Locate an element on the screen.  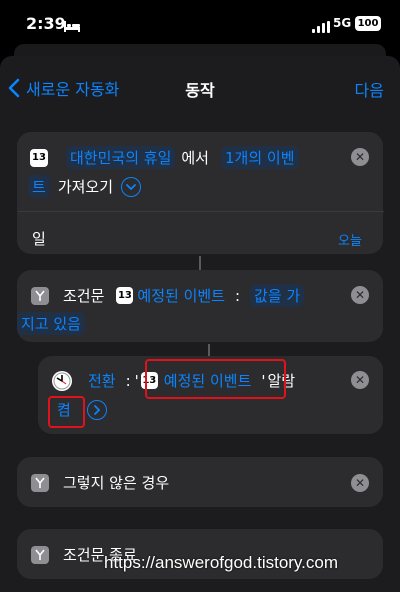
highlight-box-on-token is located at coordinates (66, 412).